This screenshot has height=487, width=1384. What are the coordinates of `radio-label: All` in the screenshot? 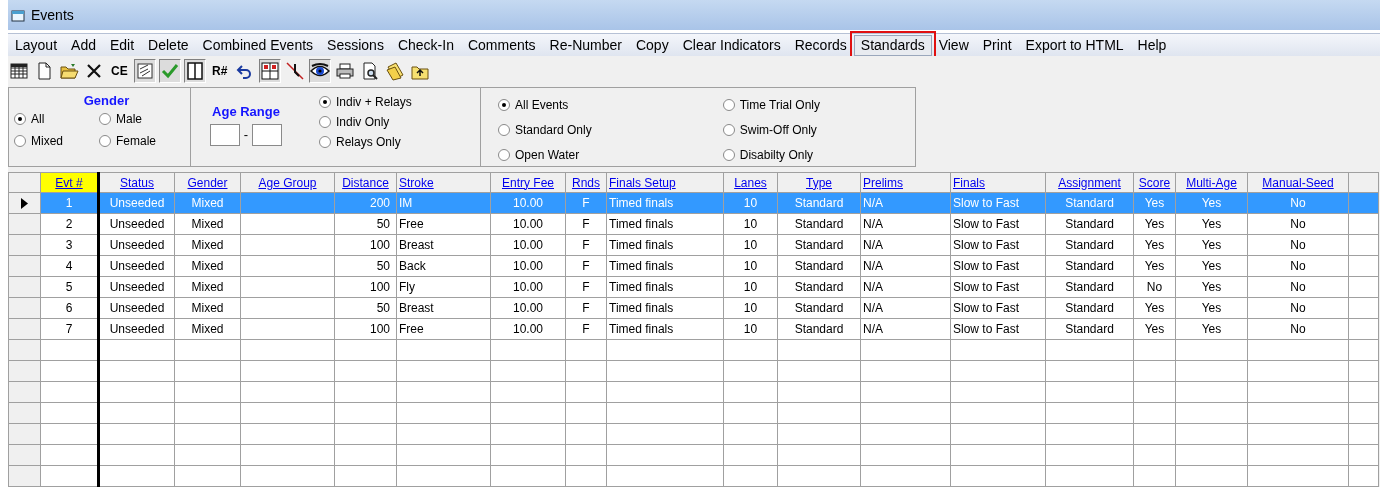 It's located at (38, 119).